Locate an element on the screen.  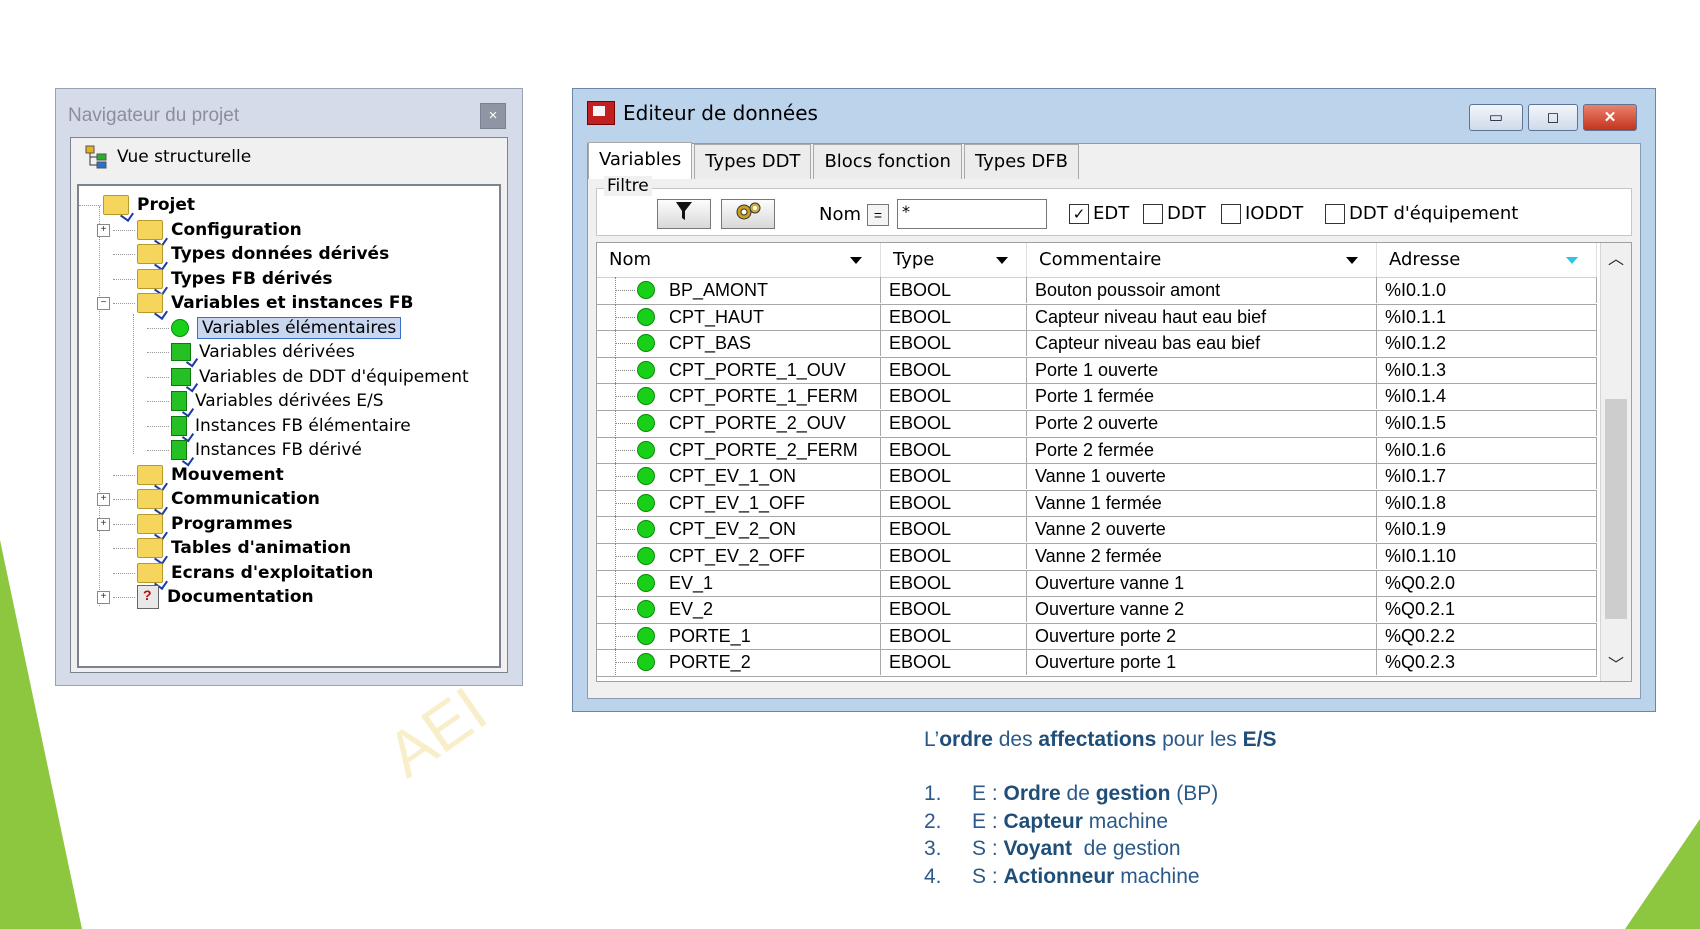
tree-item: Types données dérivés is located at coordinates (263, 254).